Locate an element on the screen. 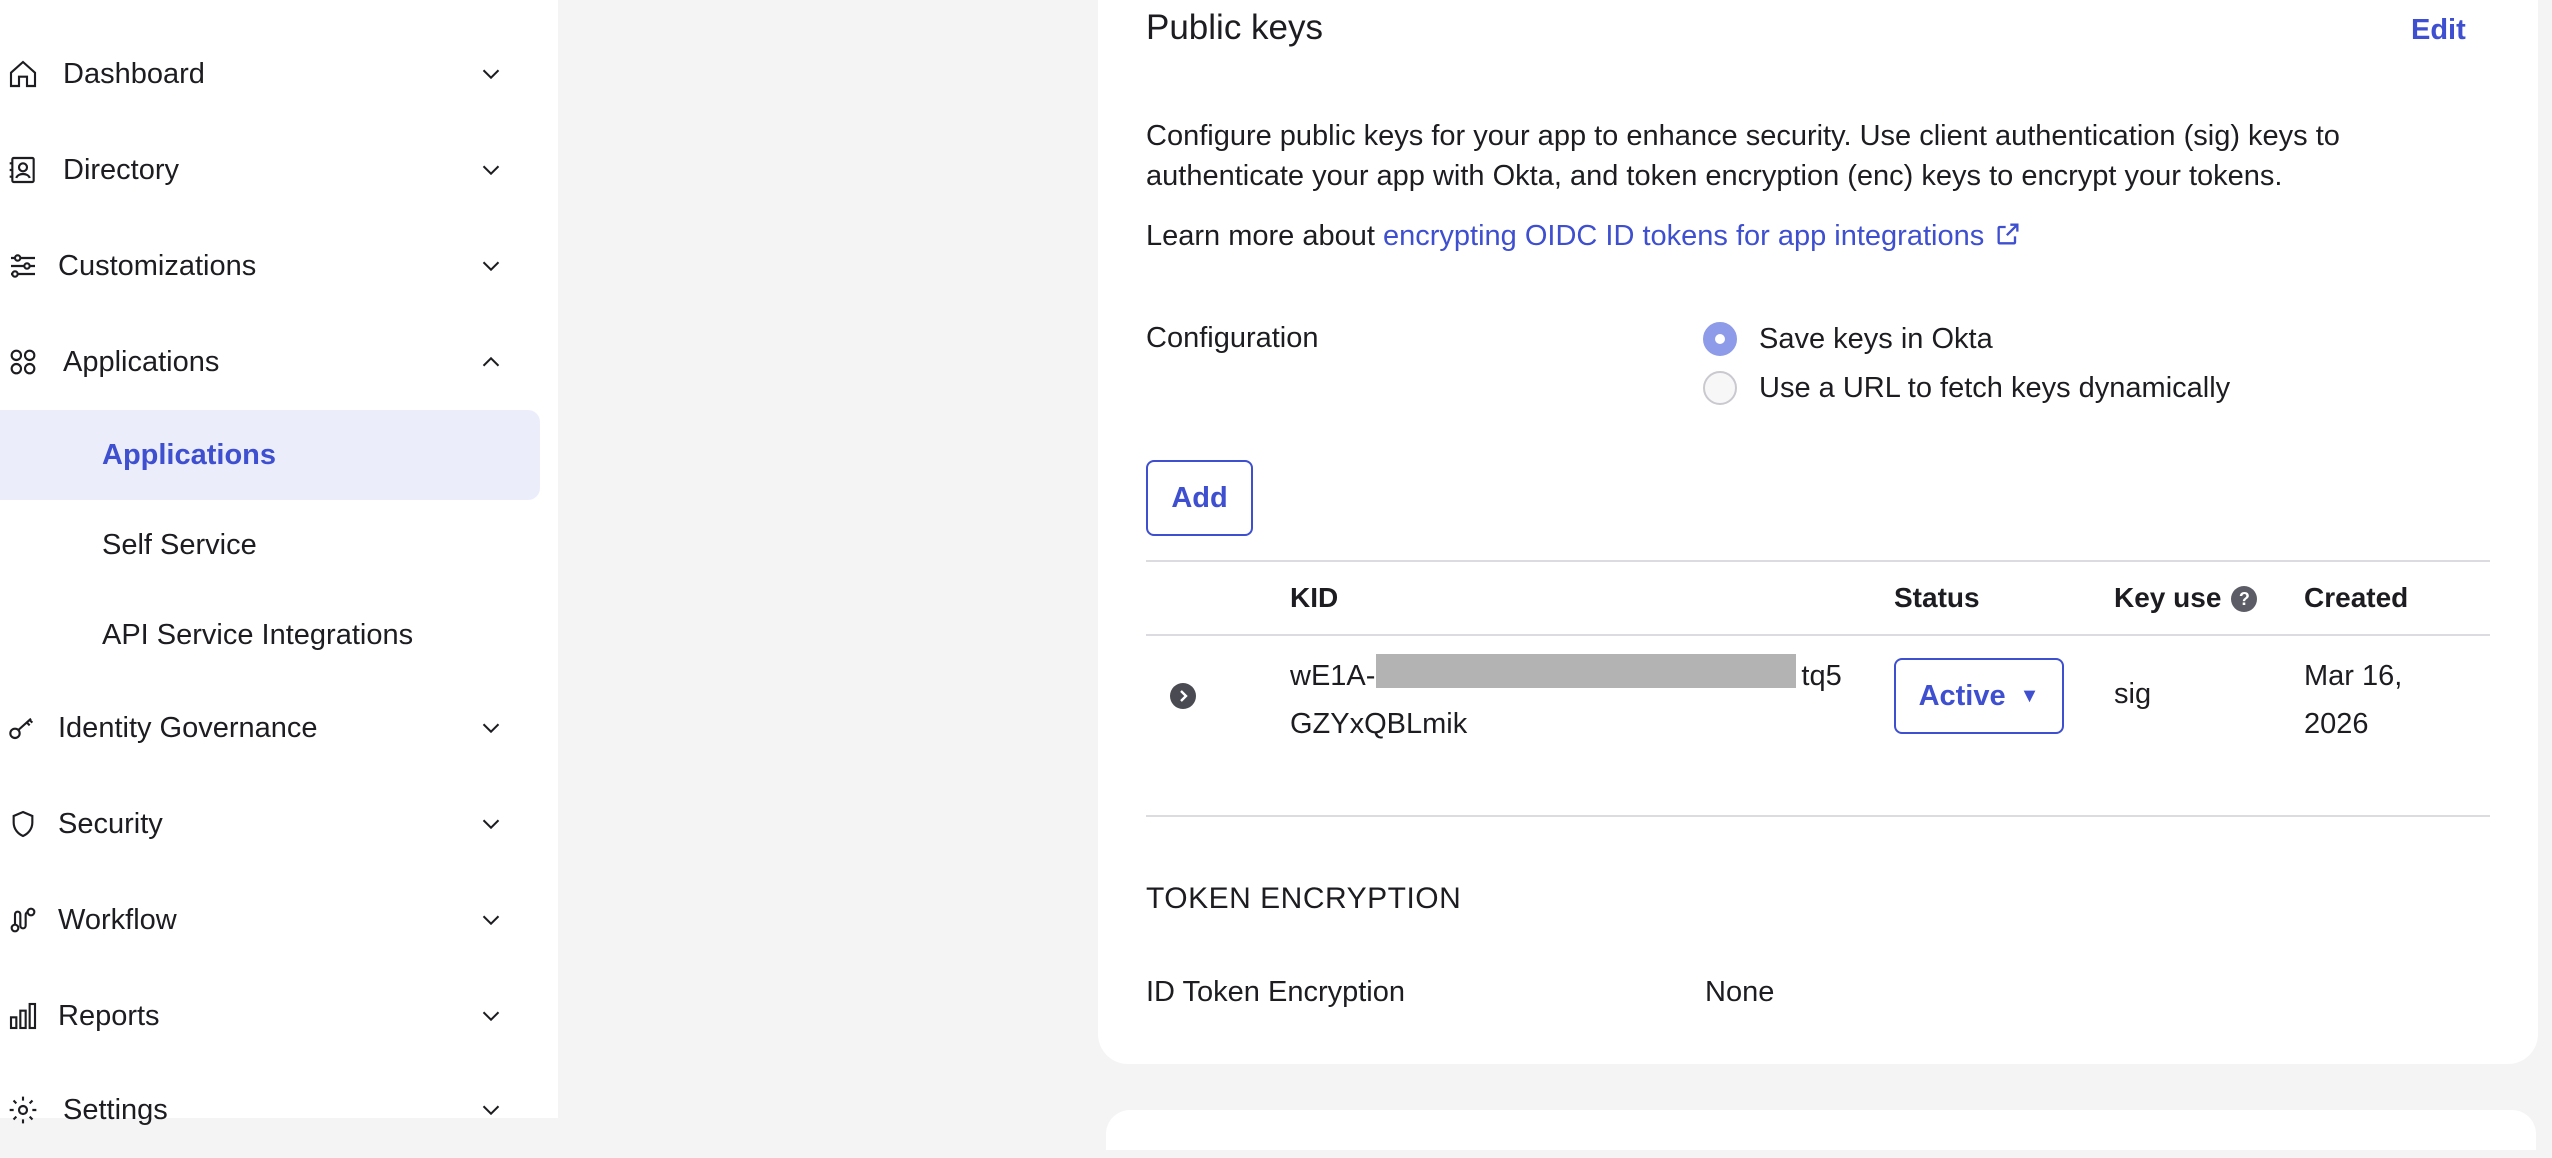  radio-save-keys-in-okta: Save keys in Okta is located at coordinates (1848, 339).